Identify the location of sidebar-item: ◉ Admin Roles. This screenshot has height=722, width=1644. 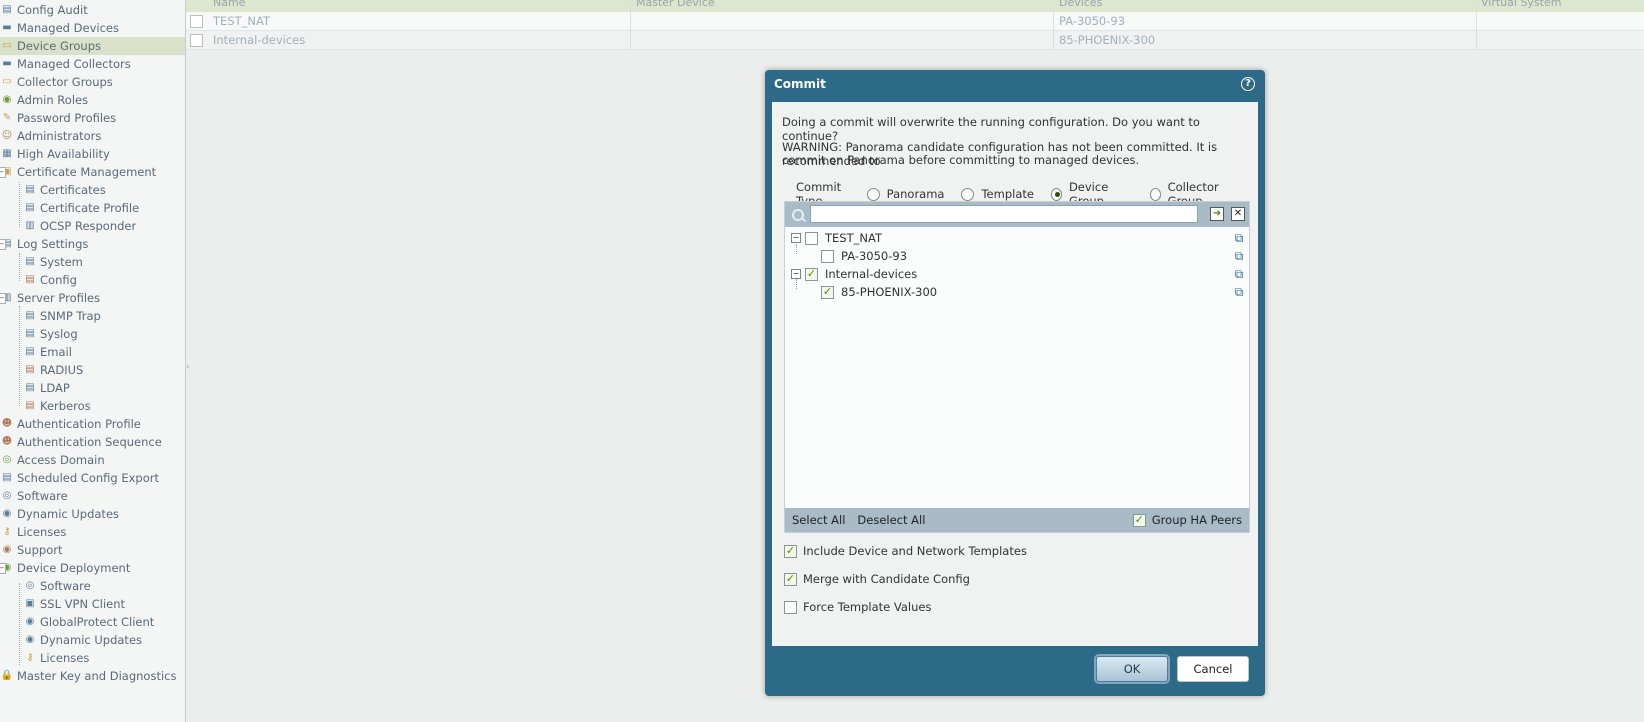
(92, 100).